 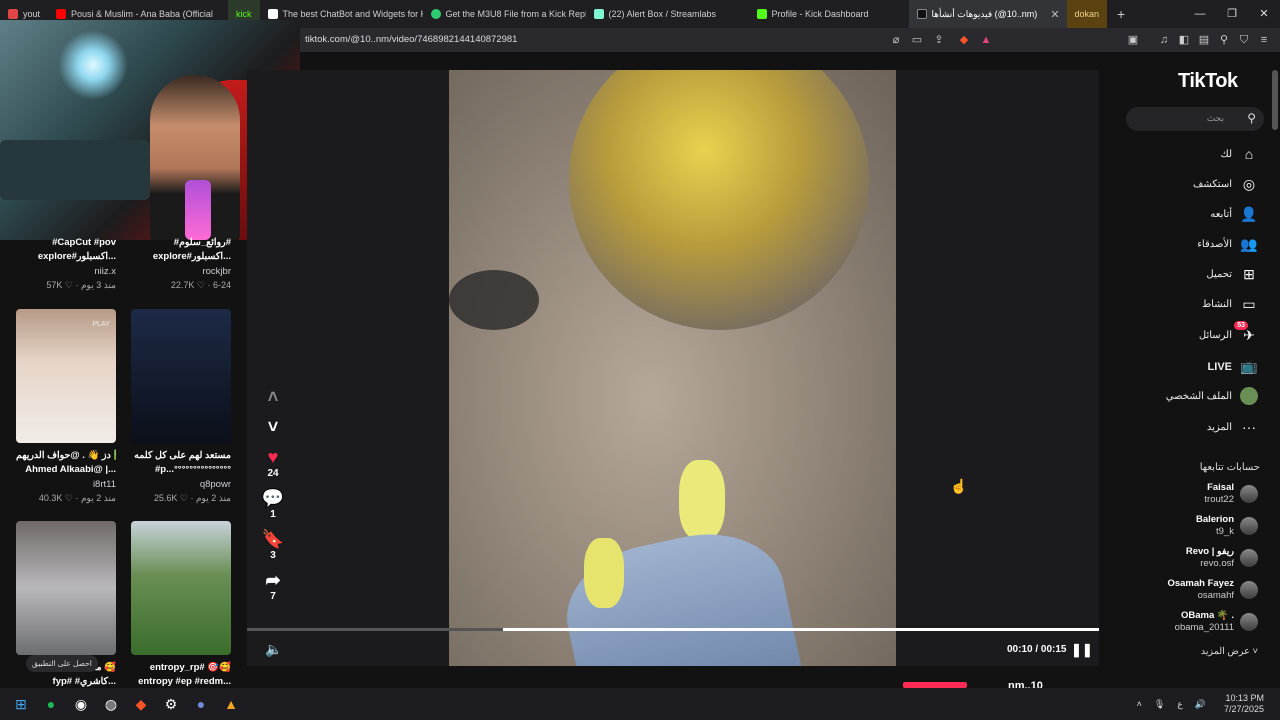 I want to click on like-button: ♥ 24, so click(x=273, y=462).